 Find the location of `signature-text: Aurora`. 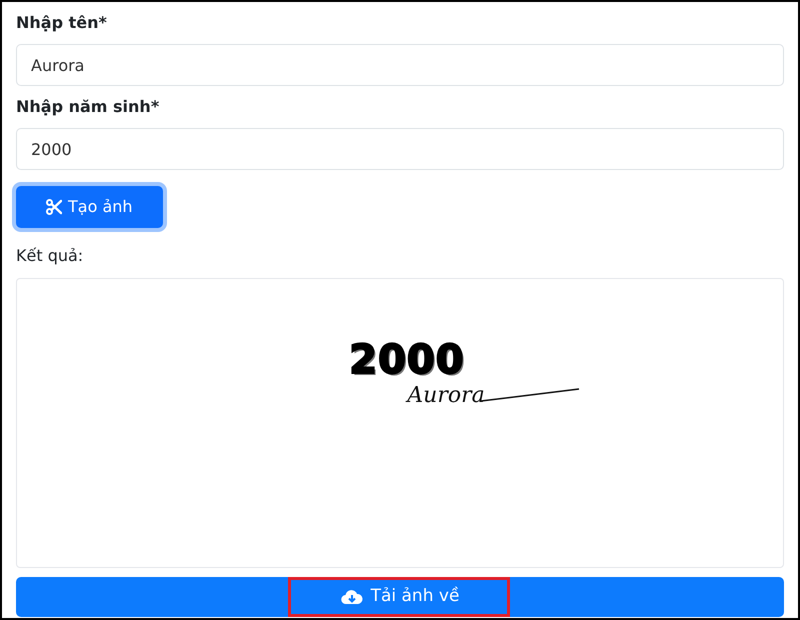

signature-text: Aurora is located at coordinates (446, 396).